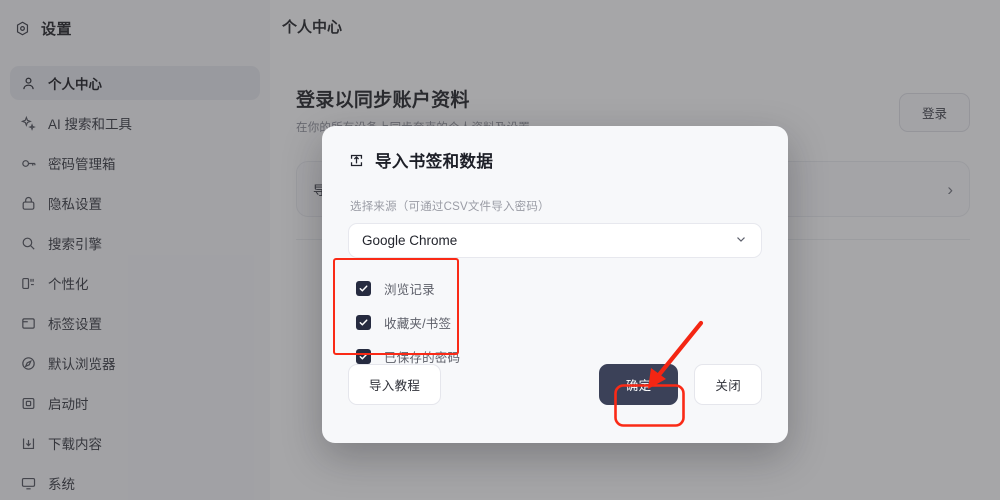 The height and width of the screenshot is (500, 1000). I want to click on dialog-title-row: 导入书签和数据, so click(555, 160).